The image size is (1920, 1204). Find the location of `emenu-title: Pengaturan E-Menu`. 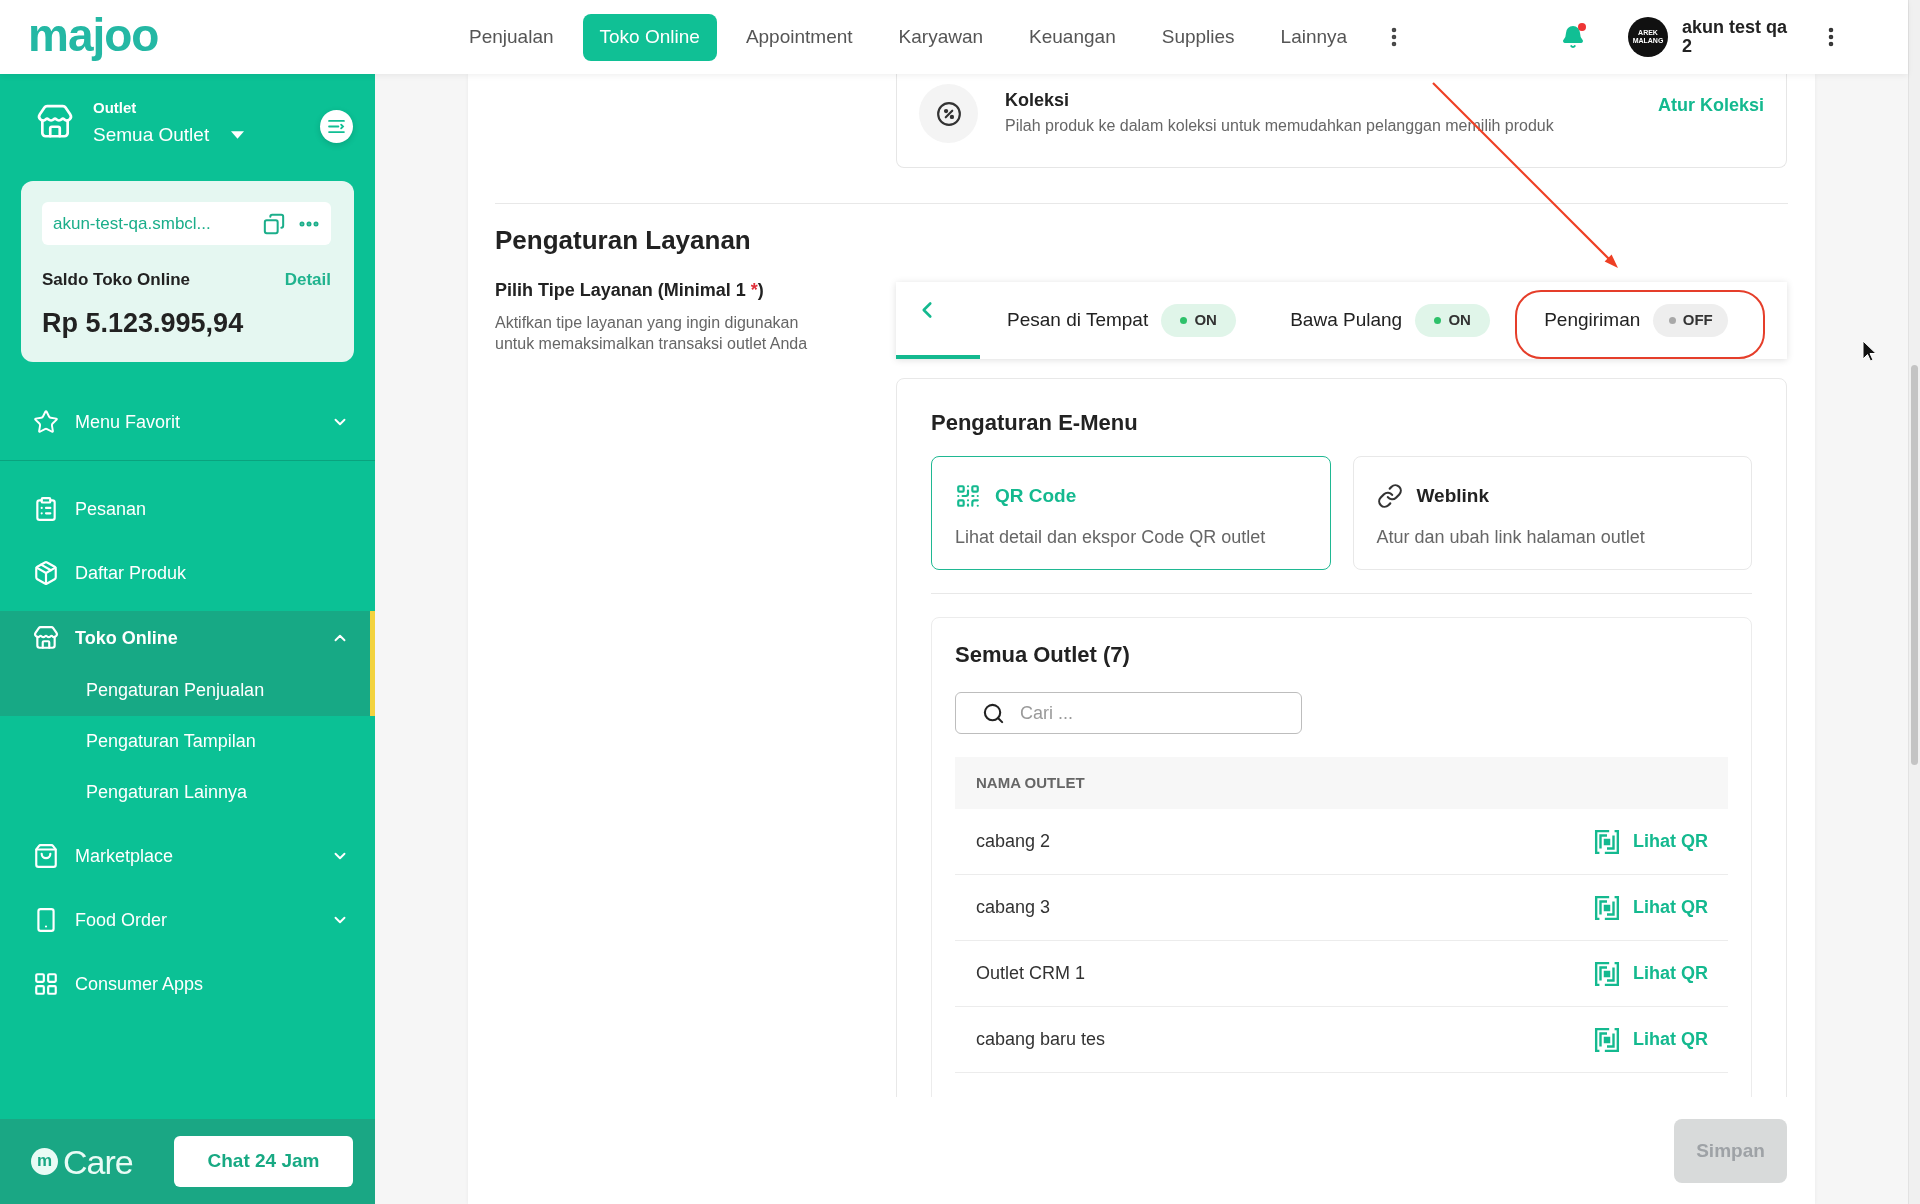

emenu-title: Pengaturan E-Menu is located at coordinates (1035, 423).